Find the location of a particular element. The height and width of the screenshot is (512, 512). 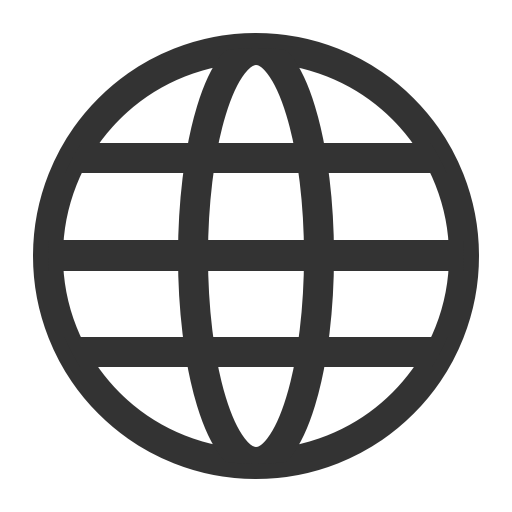

latitude-bottom is located at coordinates (256, 352).